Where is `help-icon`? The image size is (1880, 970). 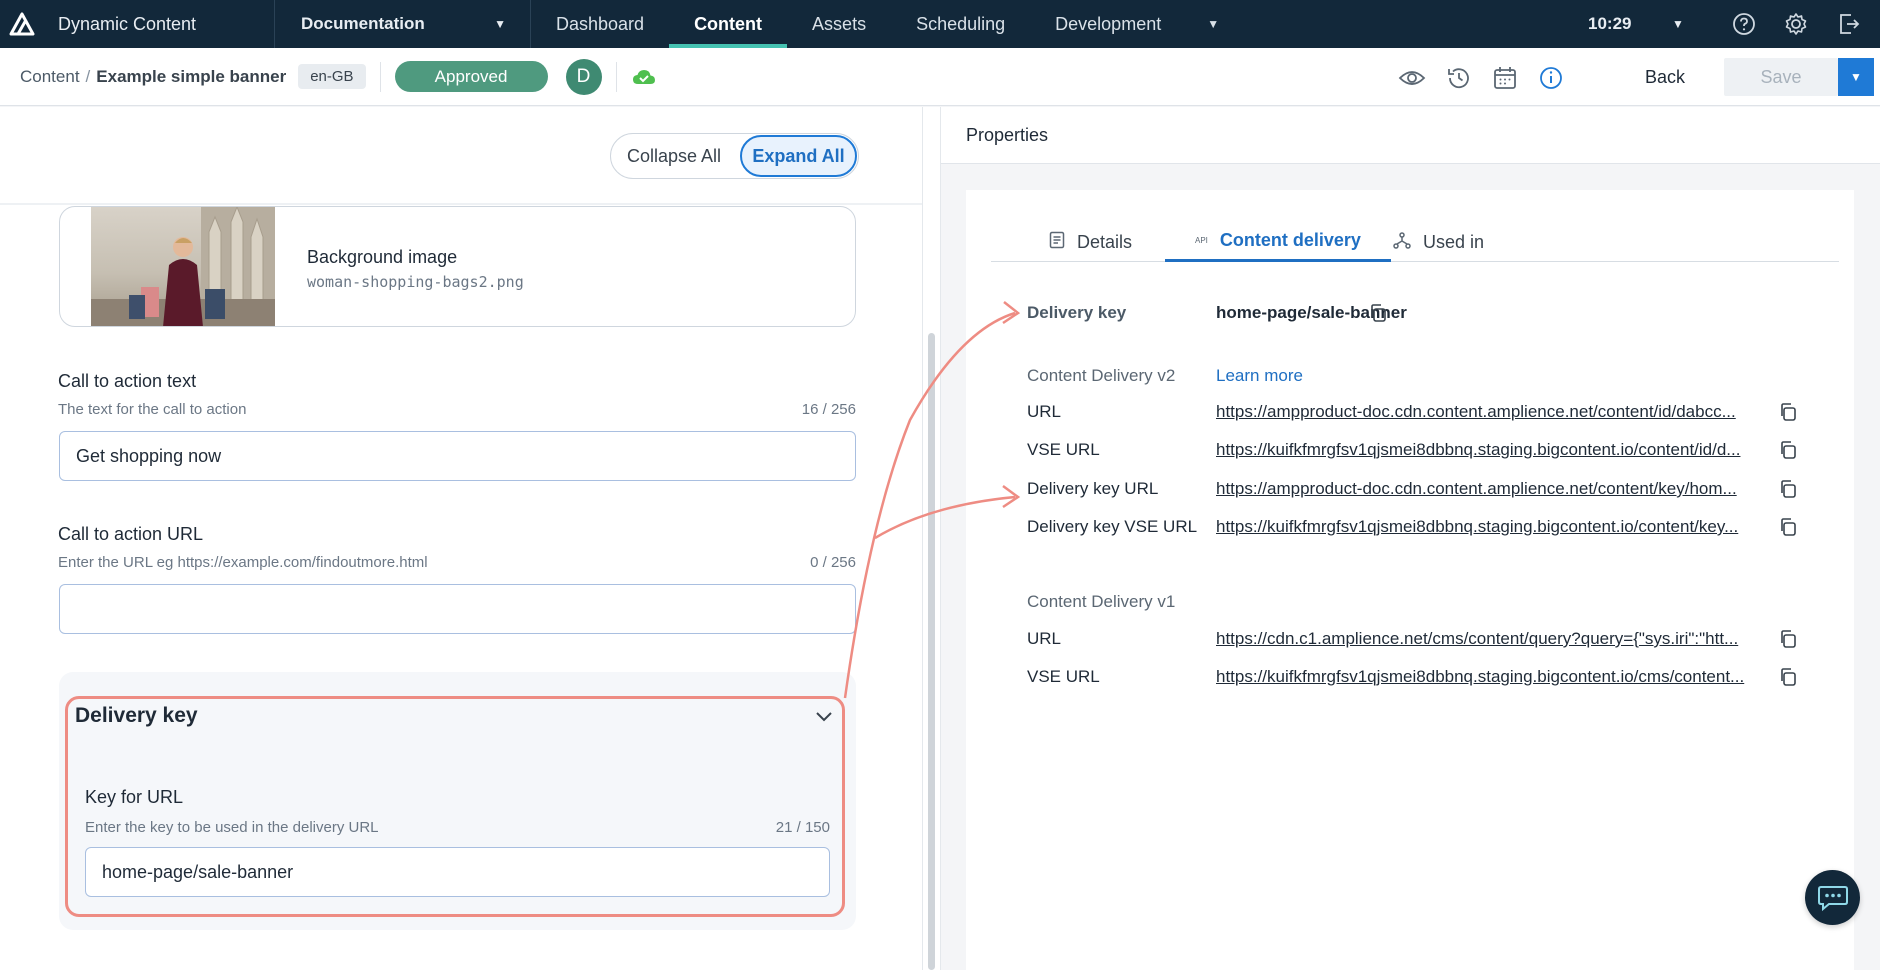 help-icon is located at coordinates (1744, 24).